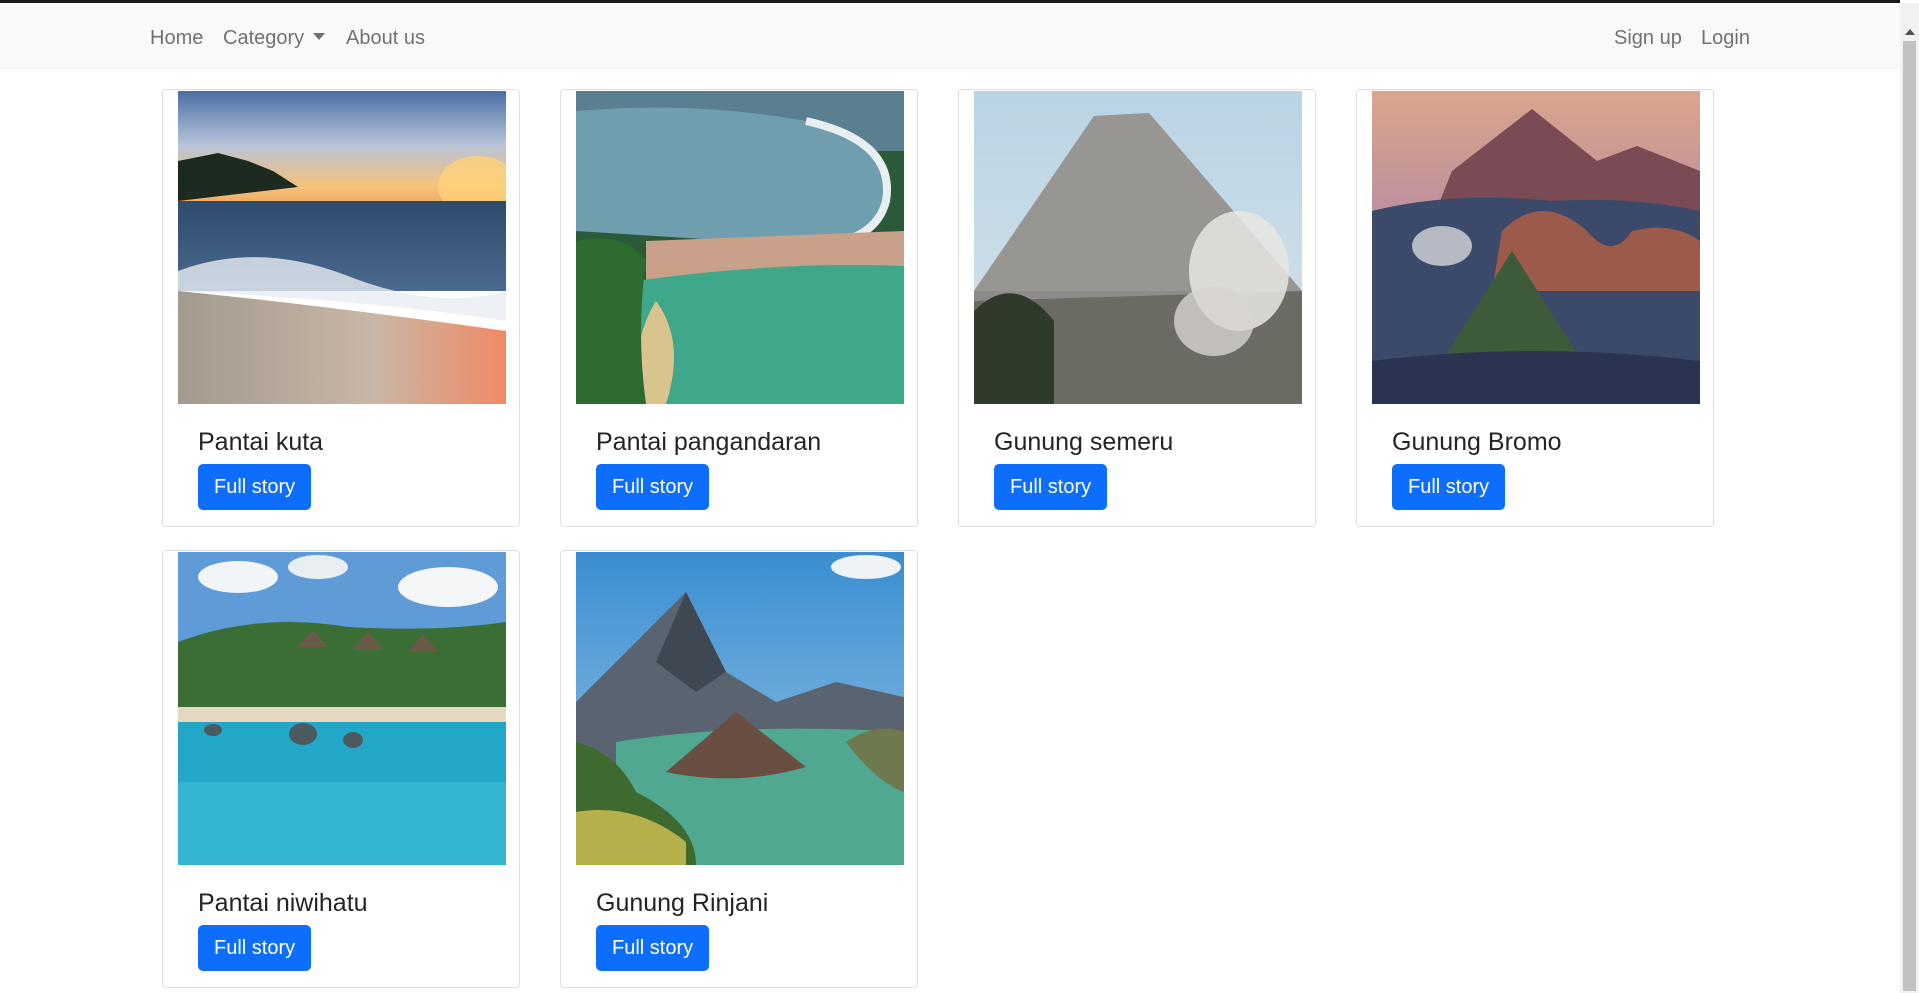 This screenshot has height=993, width=1919. I want to click on card-title: Gunung semeru, so click(1084, 442).